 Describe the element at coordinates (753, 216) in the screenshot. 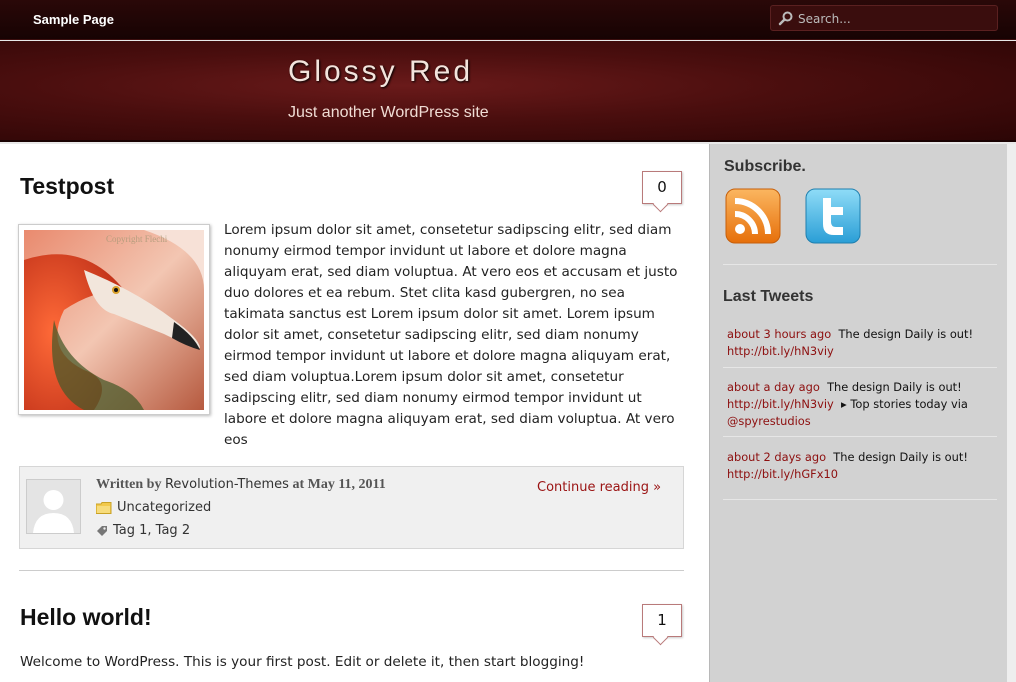

I see `rss-icon` at that location.